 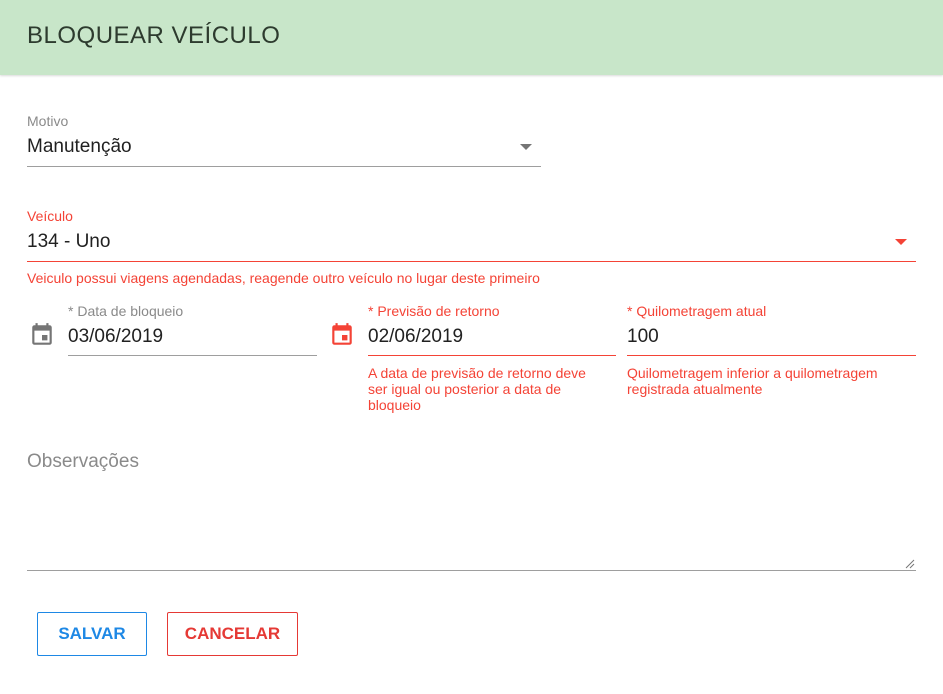 What do you see at coordinates (284, 166) in the screenshot?
I see `motivo-underline` at bounding box center [284, 166].